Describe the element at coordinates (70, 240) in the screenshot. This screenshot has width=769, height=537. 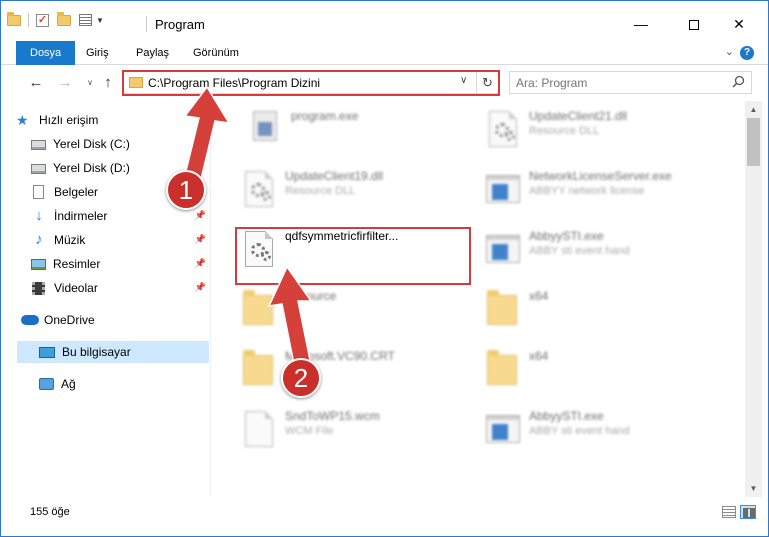
I see `sidebar-item-label: Müzik` at that location.